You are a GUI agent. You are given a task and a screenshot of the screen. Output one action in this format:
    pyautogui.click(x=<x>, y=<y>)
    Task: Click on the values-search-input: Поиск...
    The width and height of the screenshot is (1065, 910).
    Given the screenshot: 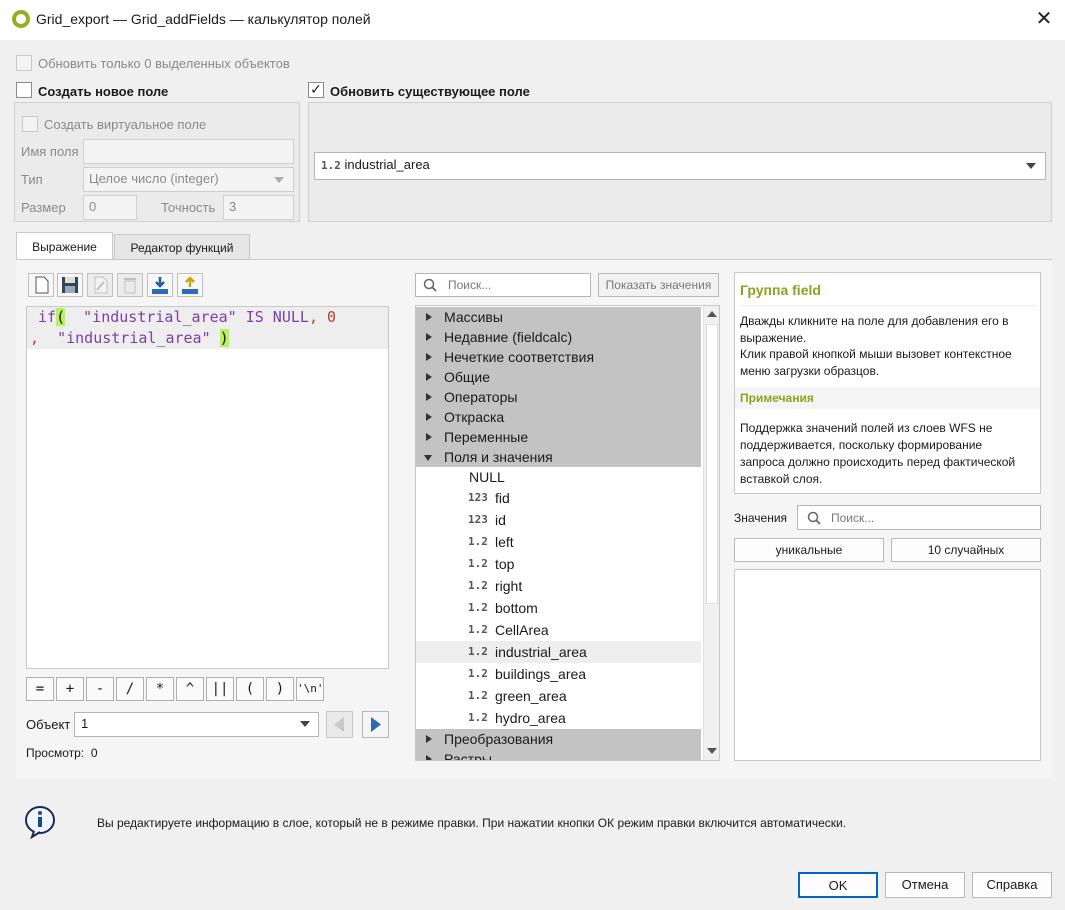 What is the action you would take?
    pyautogui.click(x=919, y=517)
    